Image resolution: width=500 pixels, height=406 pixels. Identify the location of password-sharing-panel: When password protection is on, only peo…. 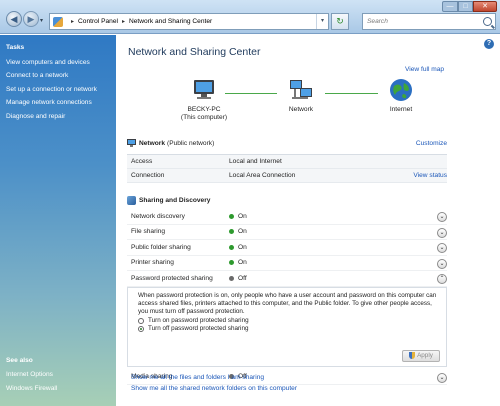
(287, 326).